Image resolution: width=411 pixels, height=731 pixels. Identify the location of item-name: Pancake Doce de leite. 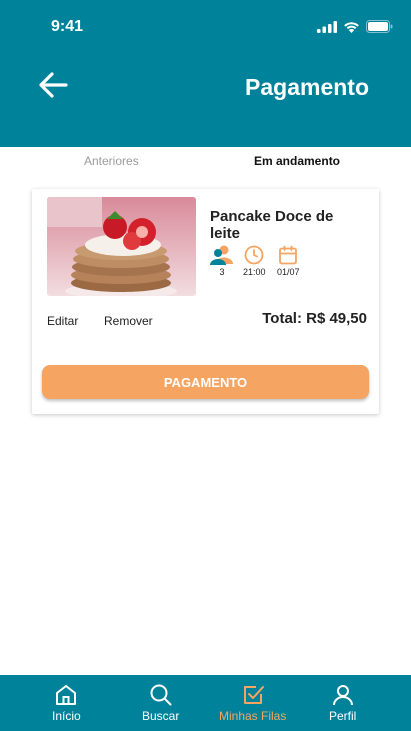
(272, 225).